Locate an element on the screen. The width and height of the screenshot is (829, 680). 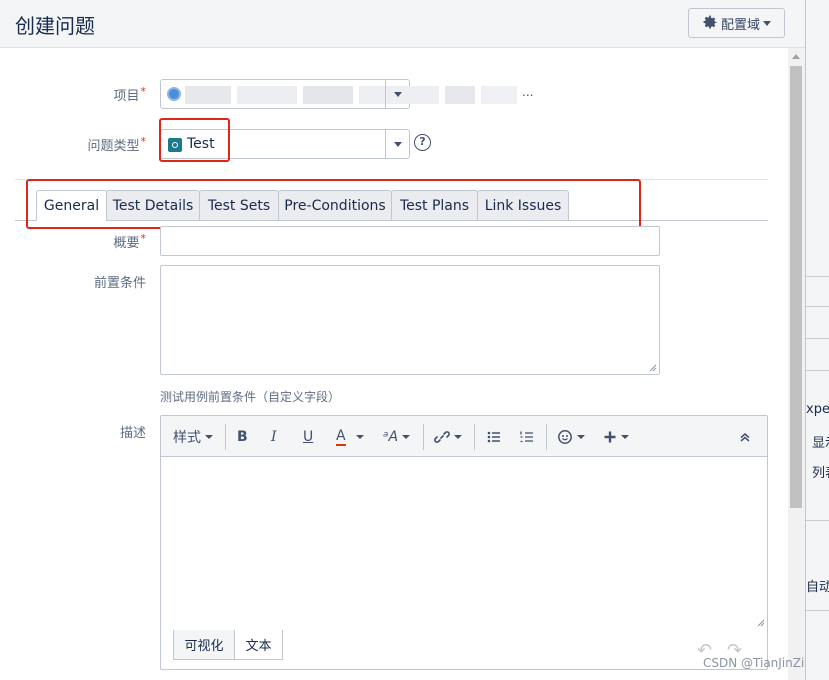
mode-tab-text: 文本 is located at coordinates (258, 645).